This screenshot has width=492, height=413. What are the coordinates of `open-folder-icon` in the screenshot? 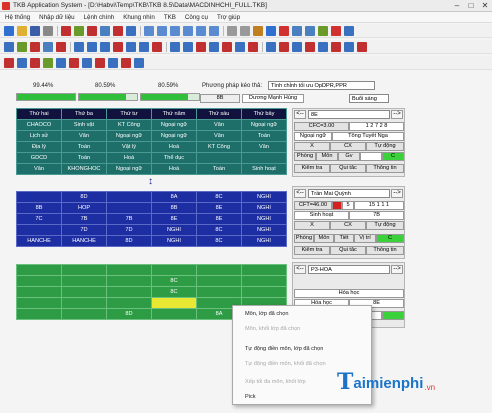 It's located at (22, 30).